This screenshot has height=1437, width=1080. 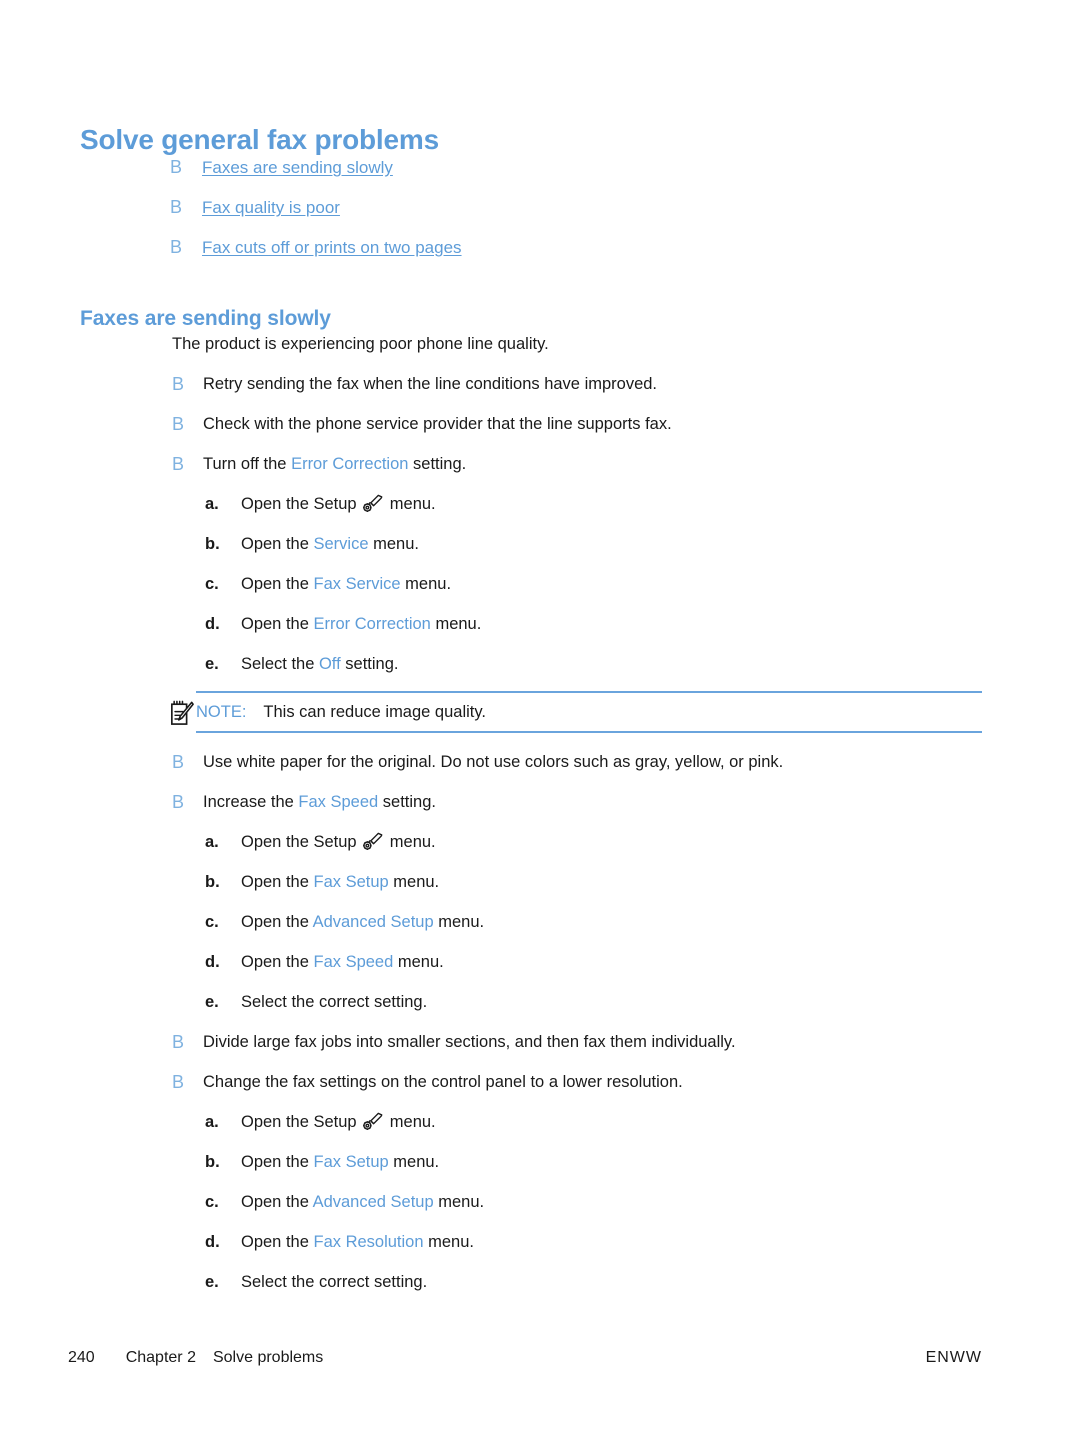 I want to click on bullet-item-turn-off-error-correction: B Turn off the Error Correction setting., so click(x=626, y=473).